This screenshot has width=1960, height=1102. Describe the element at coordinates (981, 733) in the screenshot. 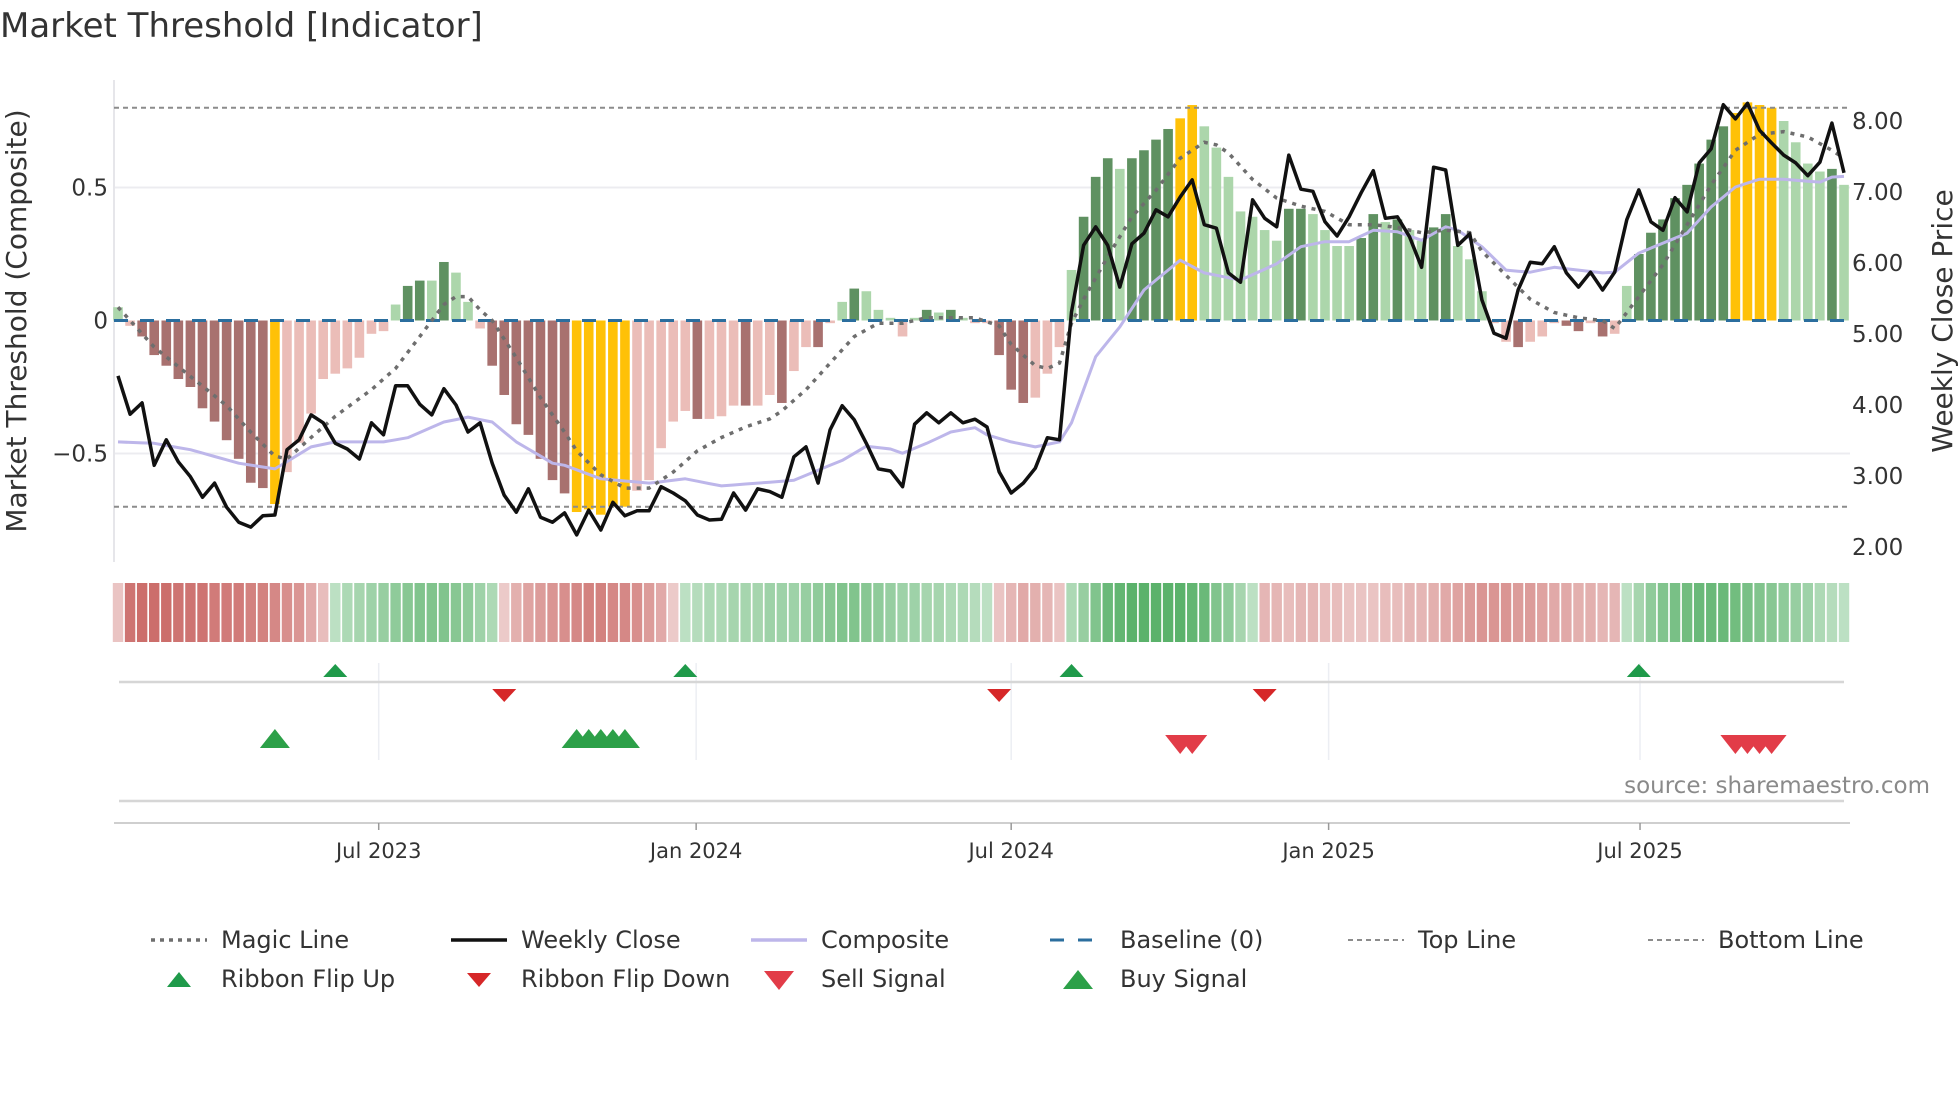

I see `signal-rows` at that location.